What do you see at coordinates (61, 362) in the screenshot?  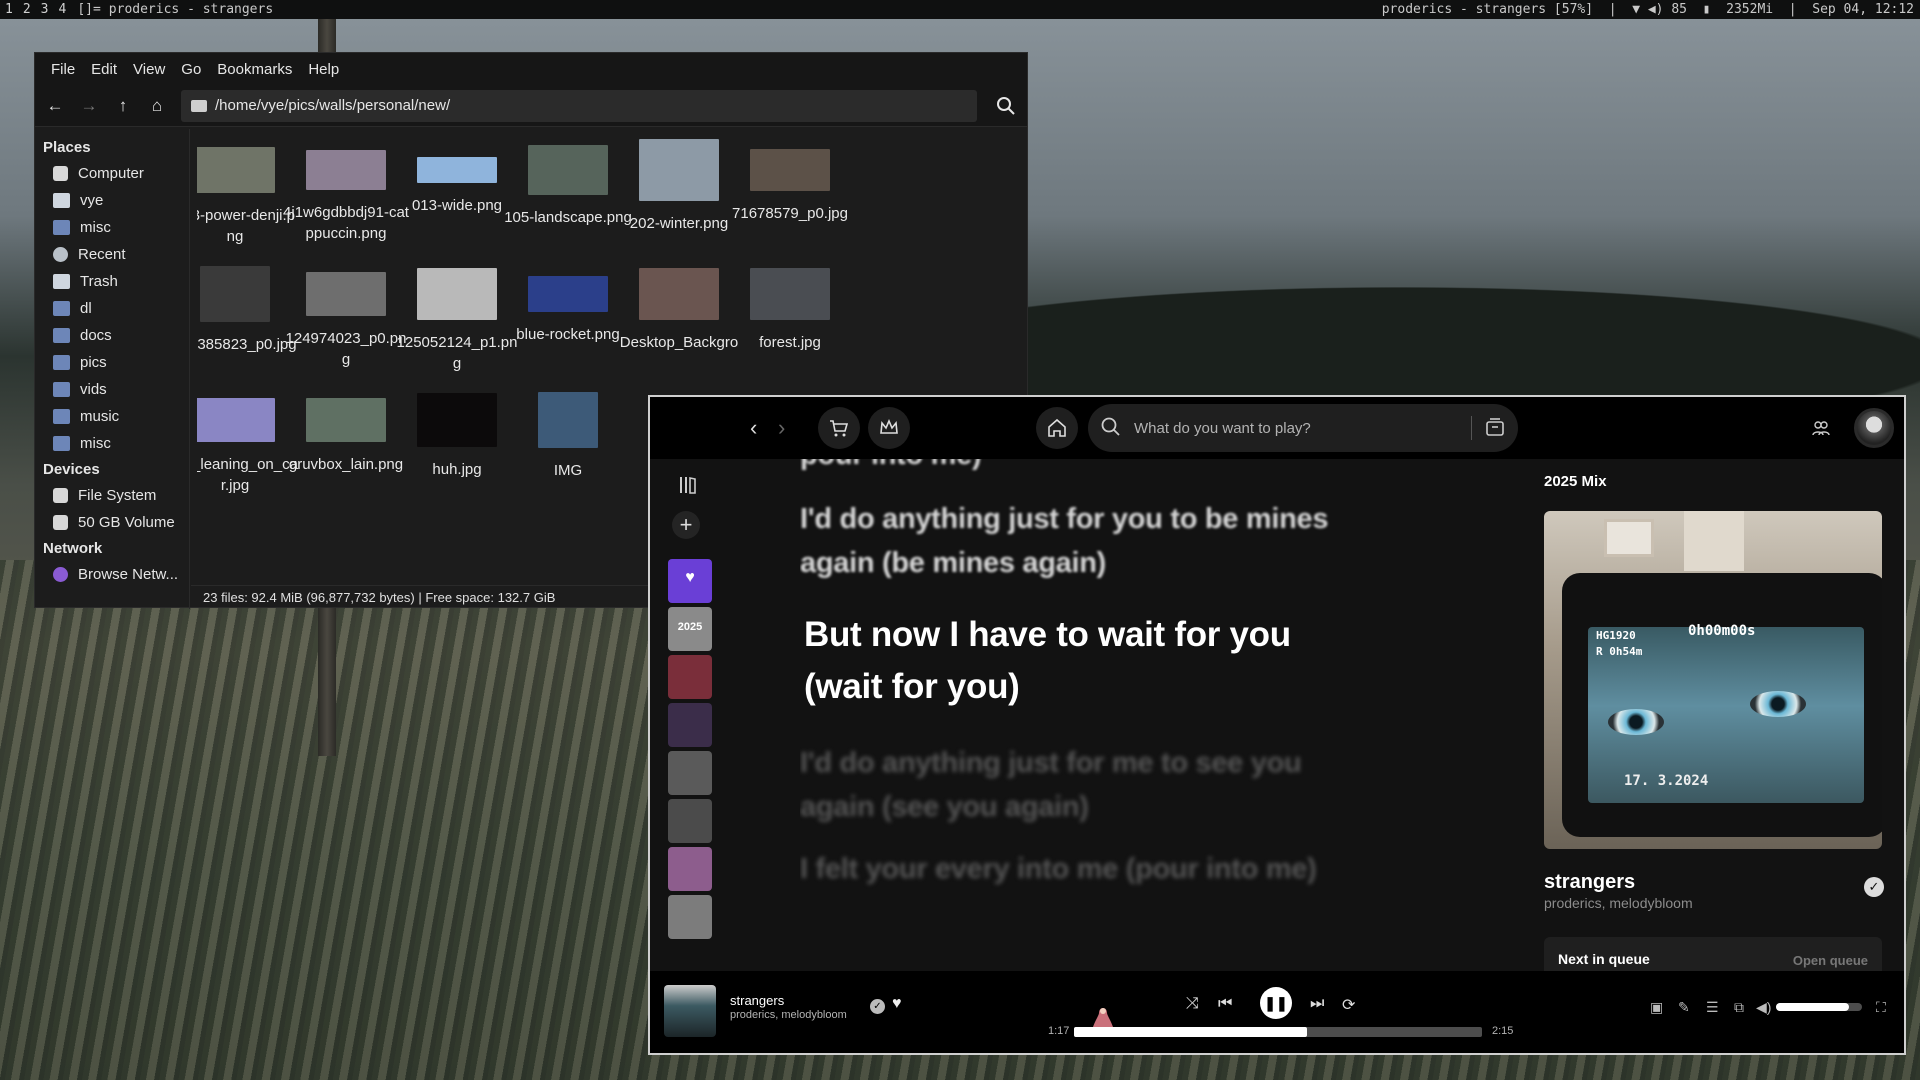 I see `pictures-folder-icon` at bounding box center [61, 362].